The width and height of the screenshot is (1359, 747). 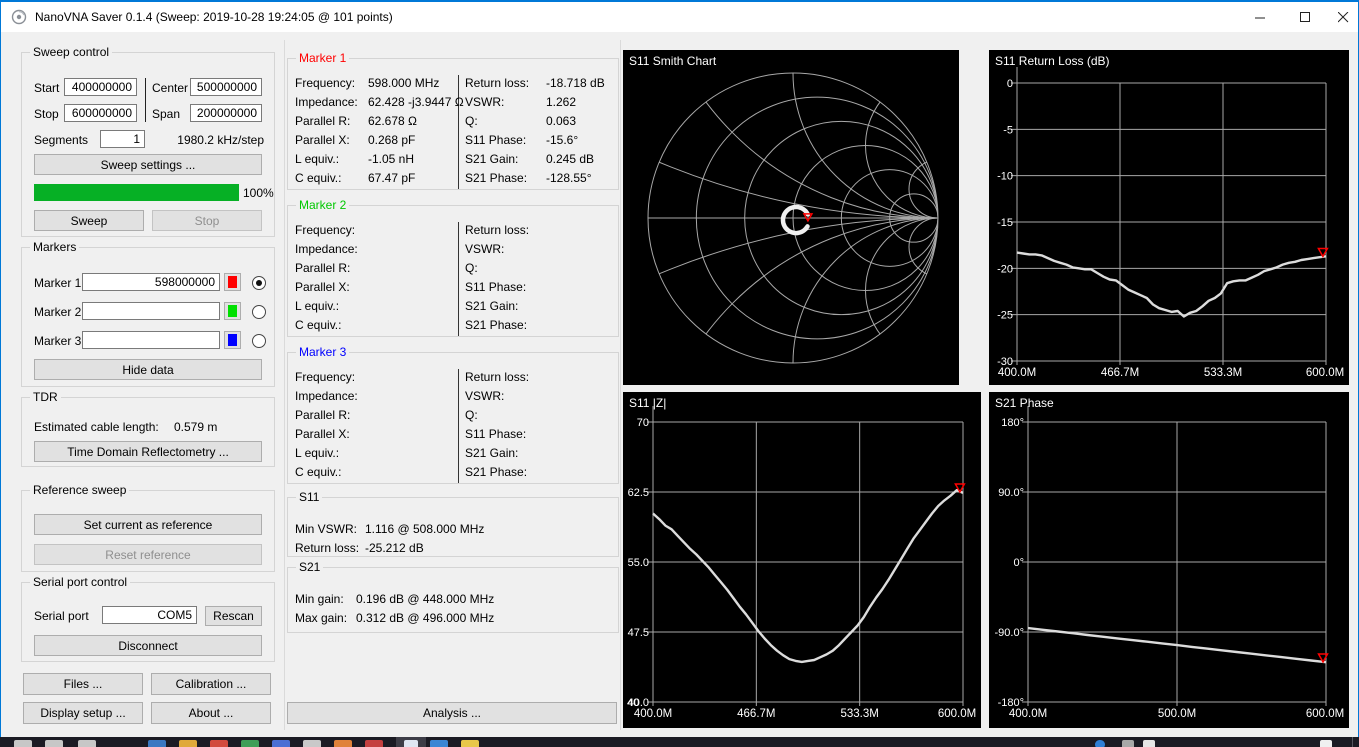 What do you see at coordinates (1005, 177) in the screenshot?
I see `y-tick-label: -10` at bounding box center [1005, 177].